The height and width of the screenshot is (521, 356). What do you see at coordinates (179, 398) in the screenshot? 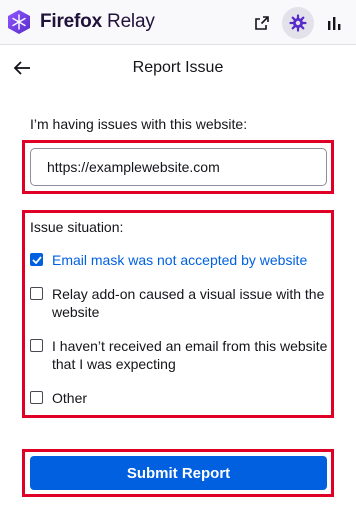
I see `issue-option-other: Other` at bounding box center [179, 398].